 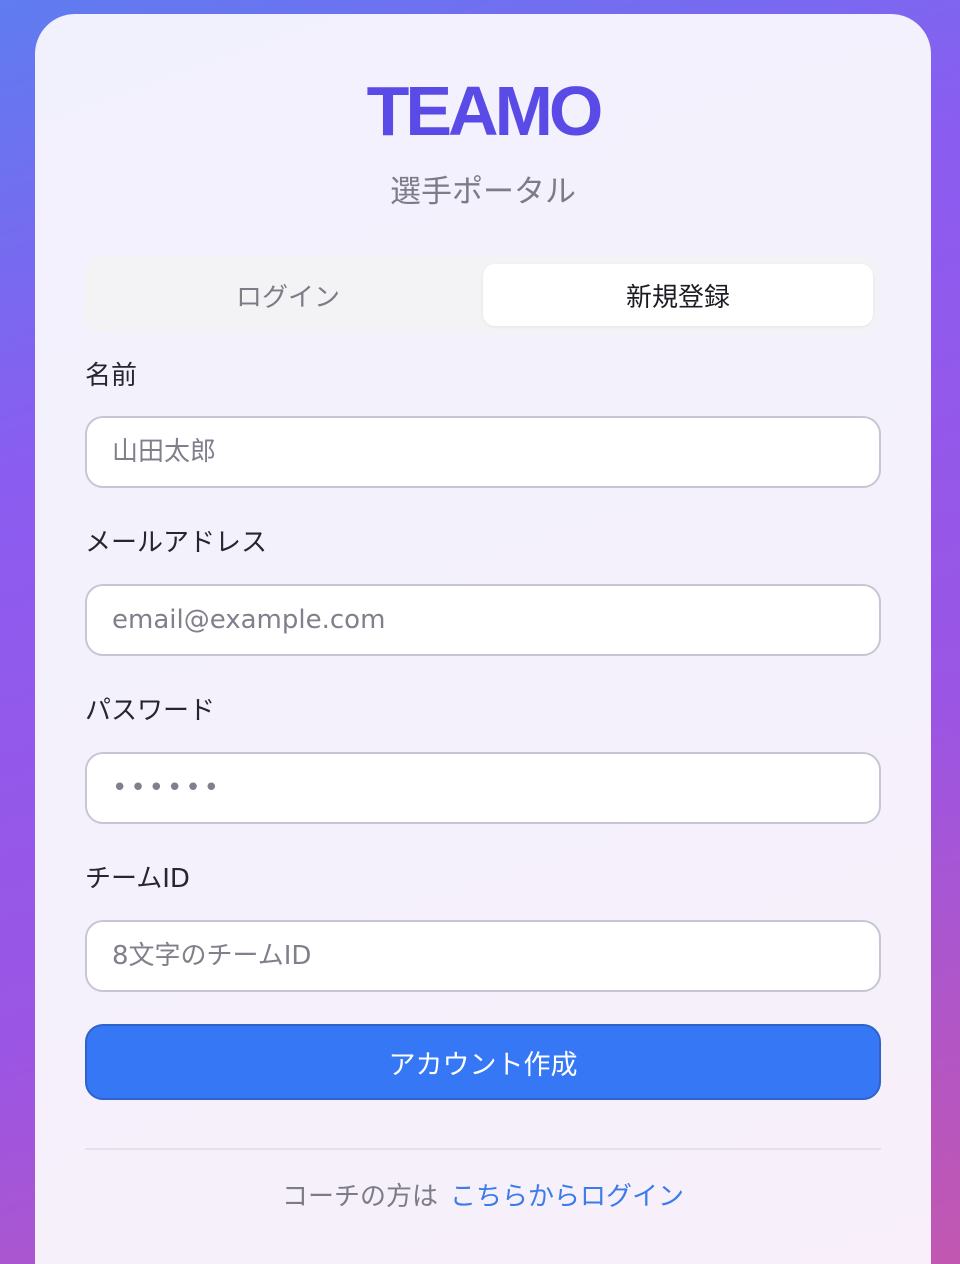 What do you see at coordinates (483, 1062) in the screenshot?
I see `create-account-button: アカウント作成` at bounding box center [483, 1062].